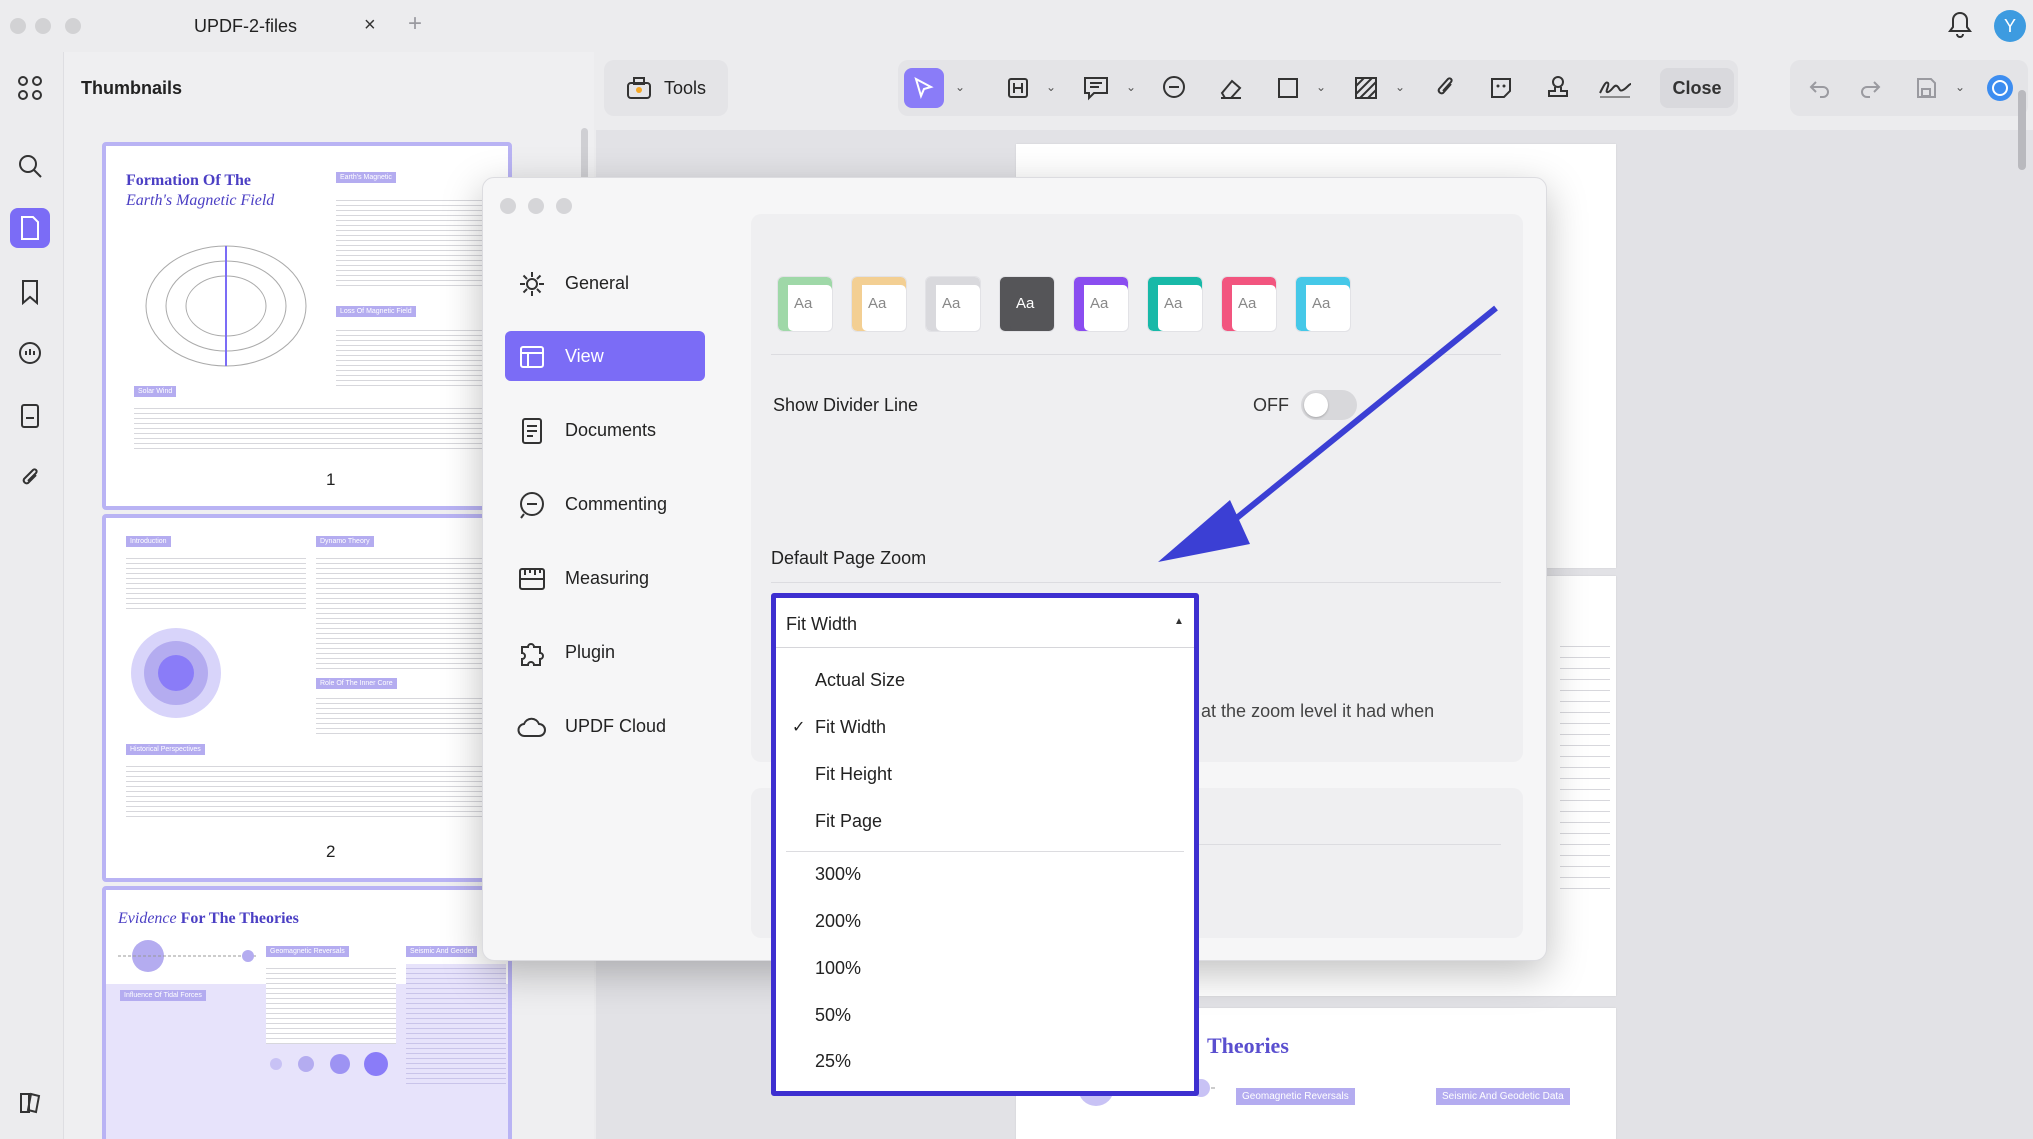  What do you see at coordinates (985, 623) in the screenshot?
I see `zoom-dropdown-selected: Fit Width ▲` at bounding box center [985, 623].